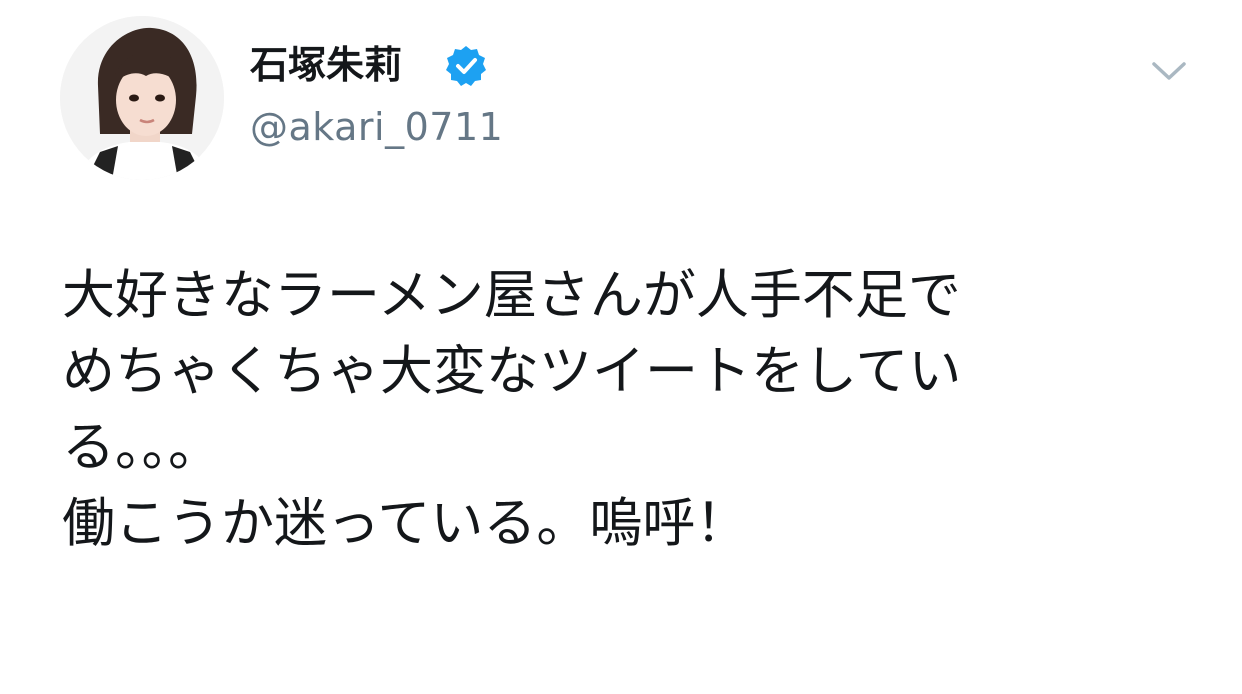 Image resolution: width=1242 pixels, height=694 pixels. I want to click on profile-photo, so click(142, 98).